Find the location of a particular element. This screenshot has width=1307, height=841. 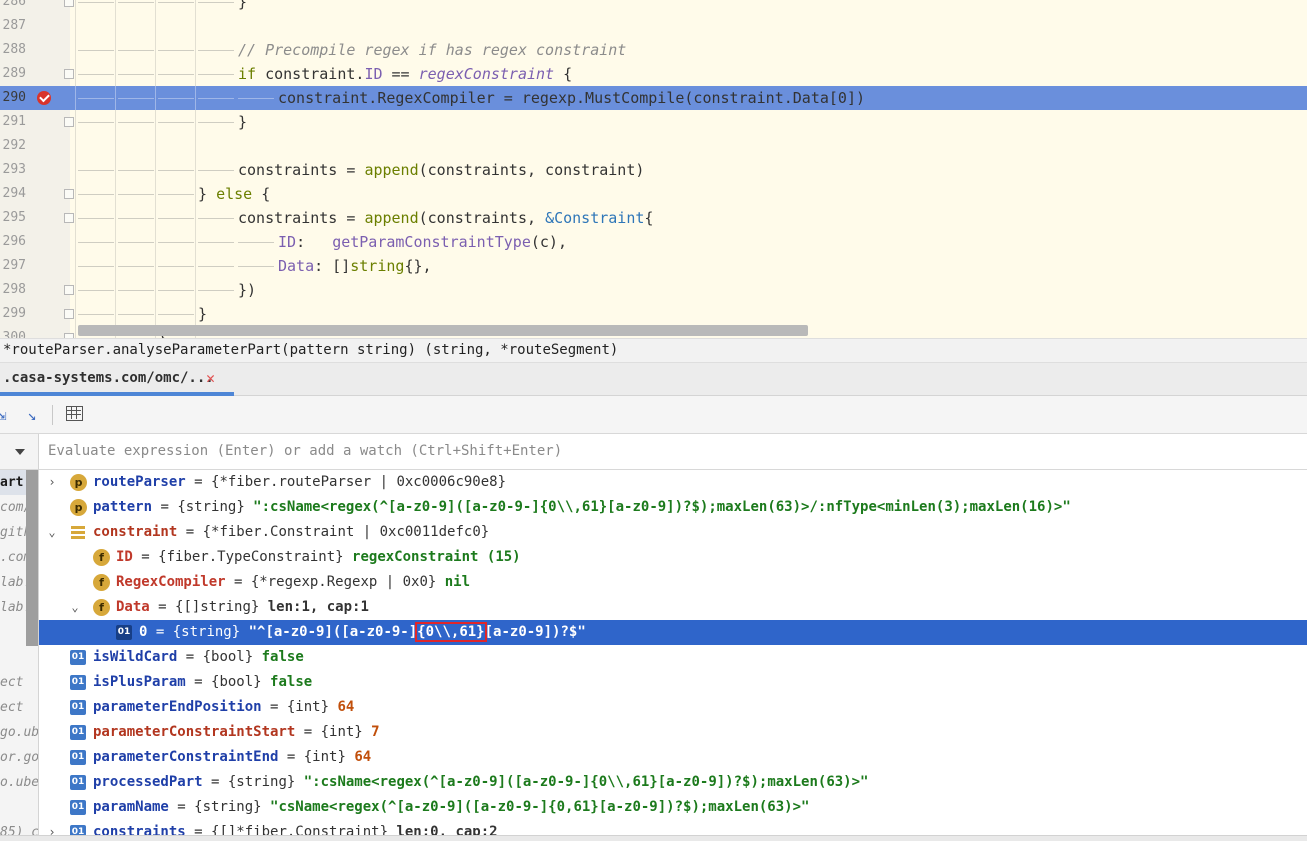

variable-type: {string} is located at coordinates (215, 507).